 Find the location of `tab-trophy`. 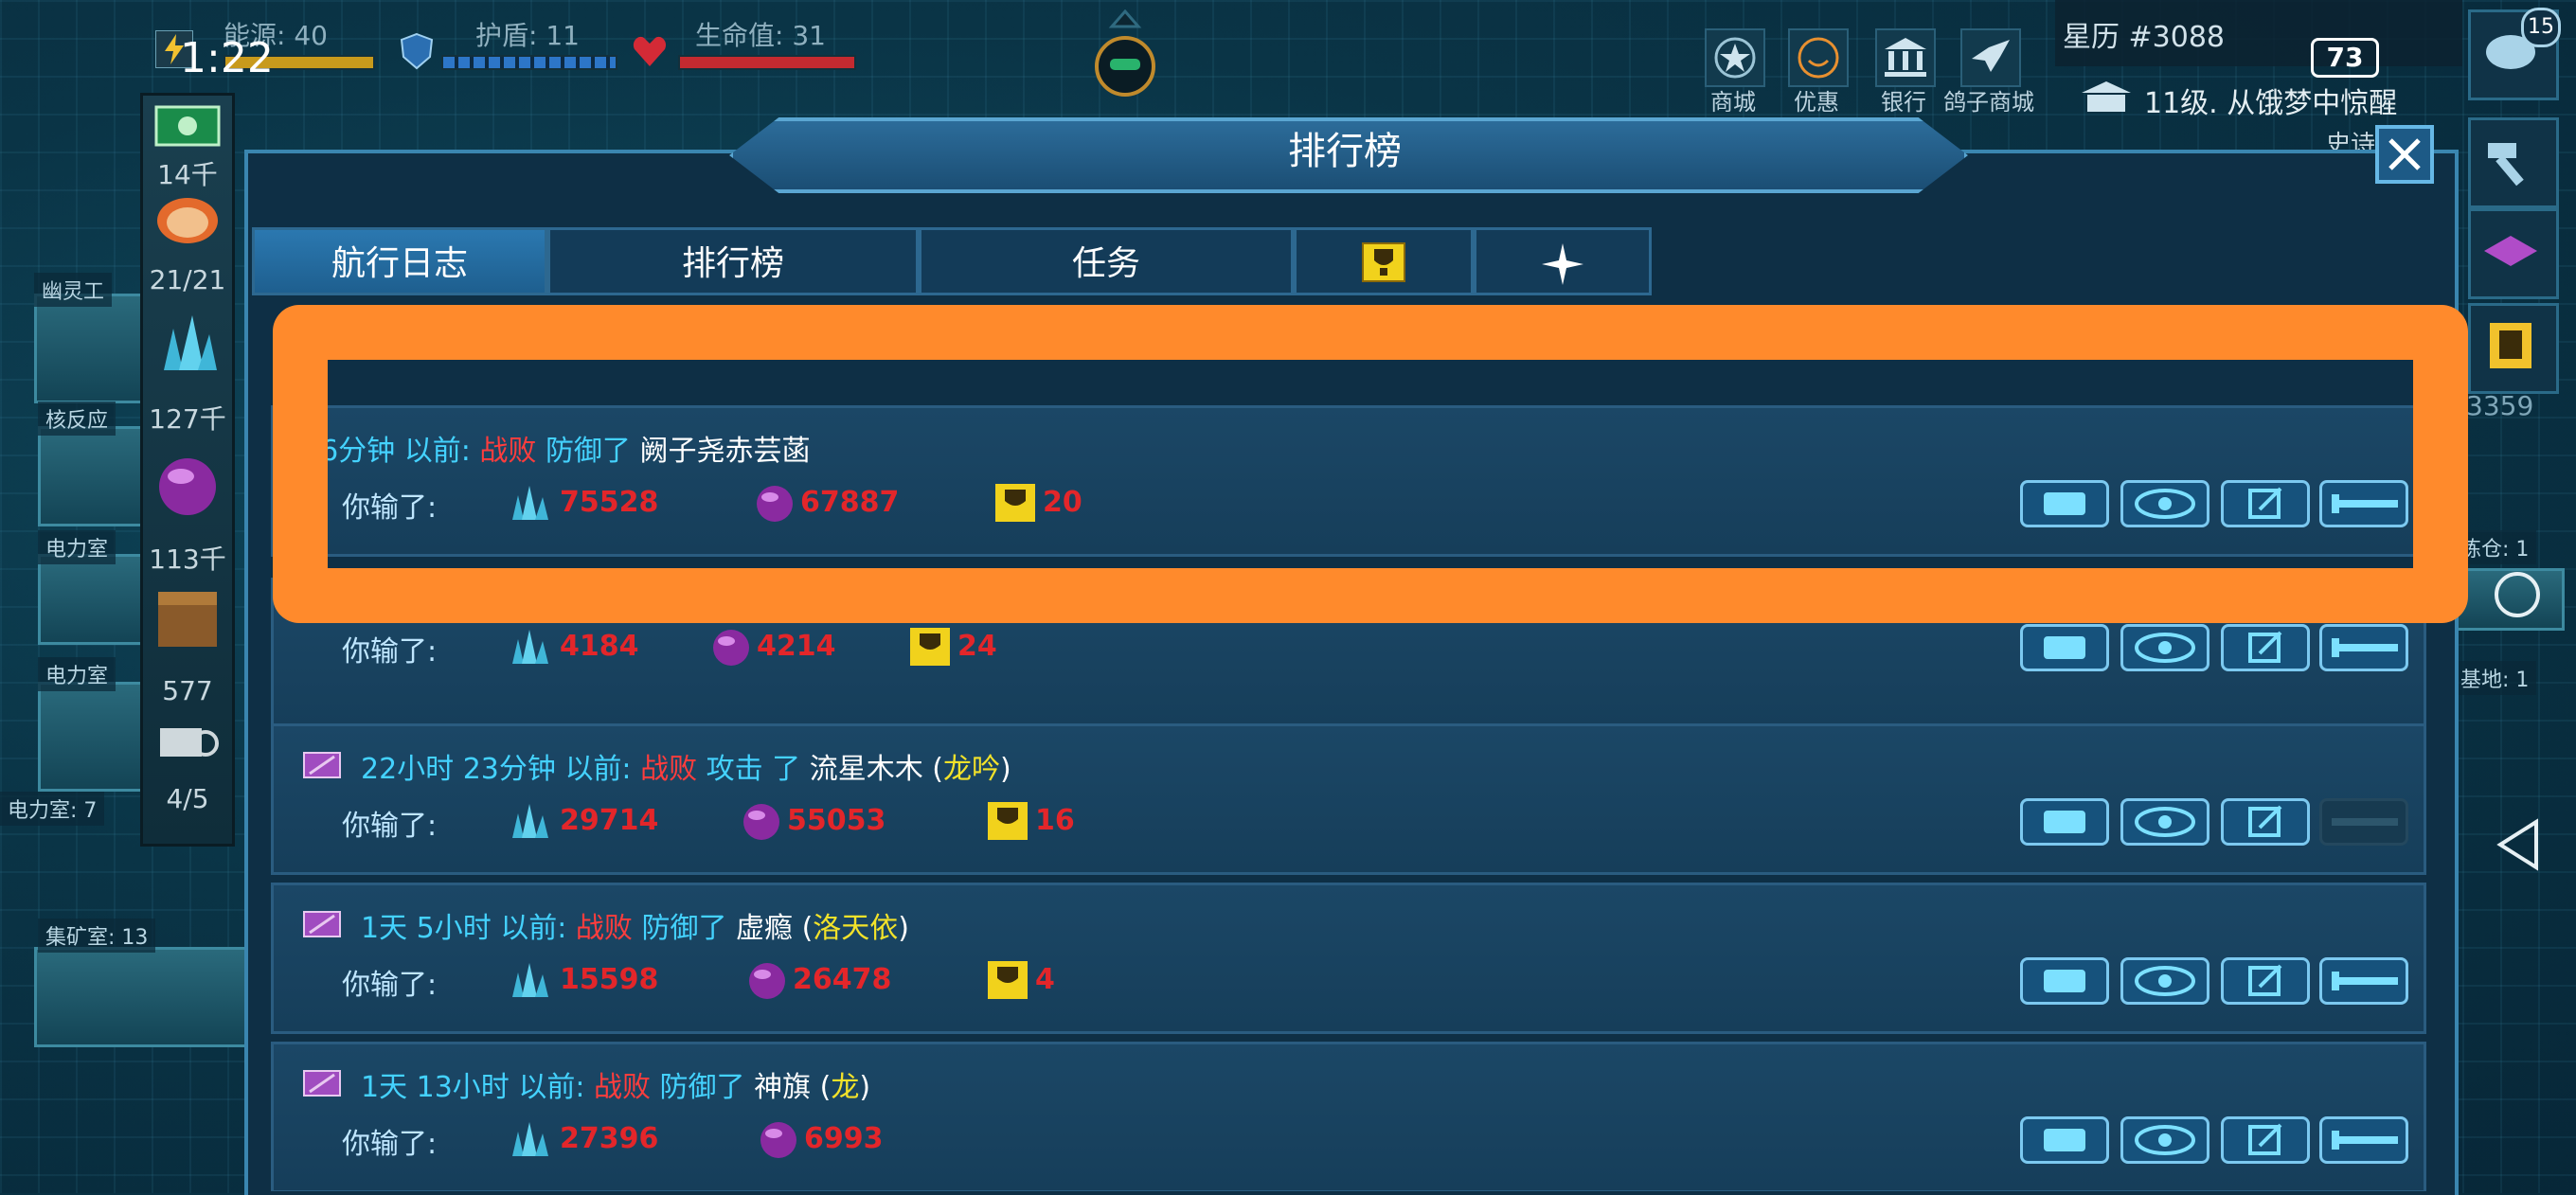

tab-trophy is located at coordinates (1384, 261).